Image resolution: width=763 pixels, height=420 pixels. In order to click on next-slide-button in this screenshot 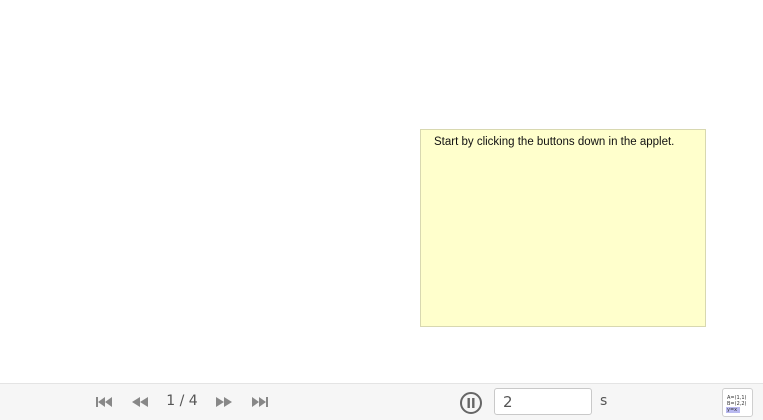, I will do `click(224, 402)`.